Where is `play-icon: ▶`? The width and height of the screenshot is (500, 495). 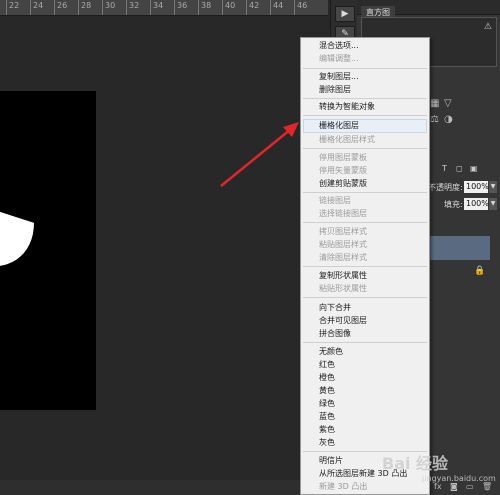 play-icon: ▶ is located at coordinates (345, 14).